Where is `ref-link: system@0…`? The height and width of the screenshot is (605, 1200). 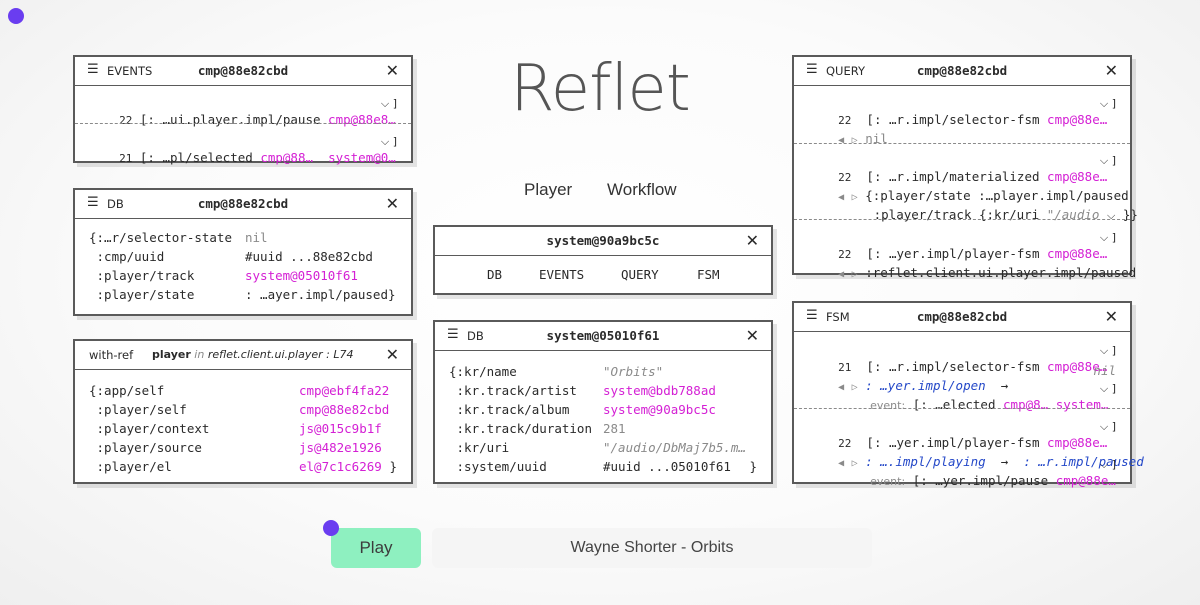 ref-link: system@0… is located at coordinates (362, 157).